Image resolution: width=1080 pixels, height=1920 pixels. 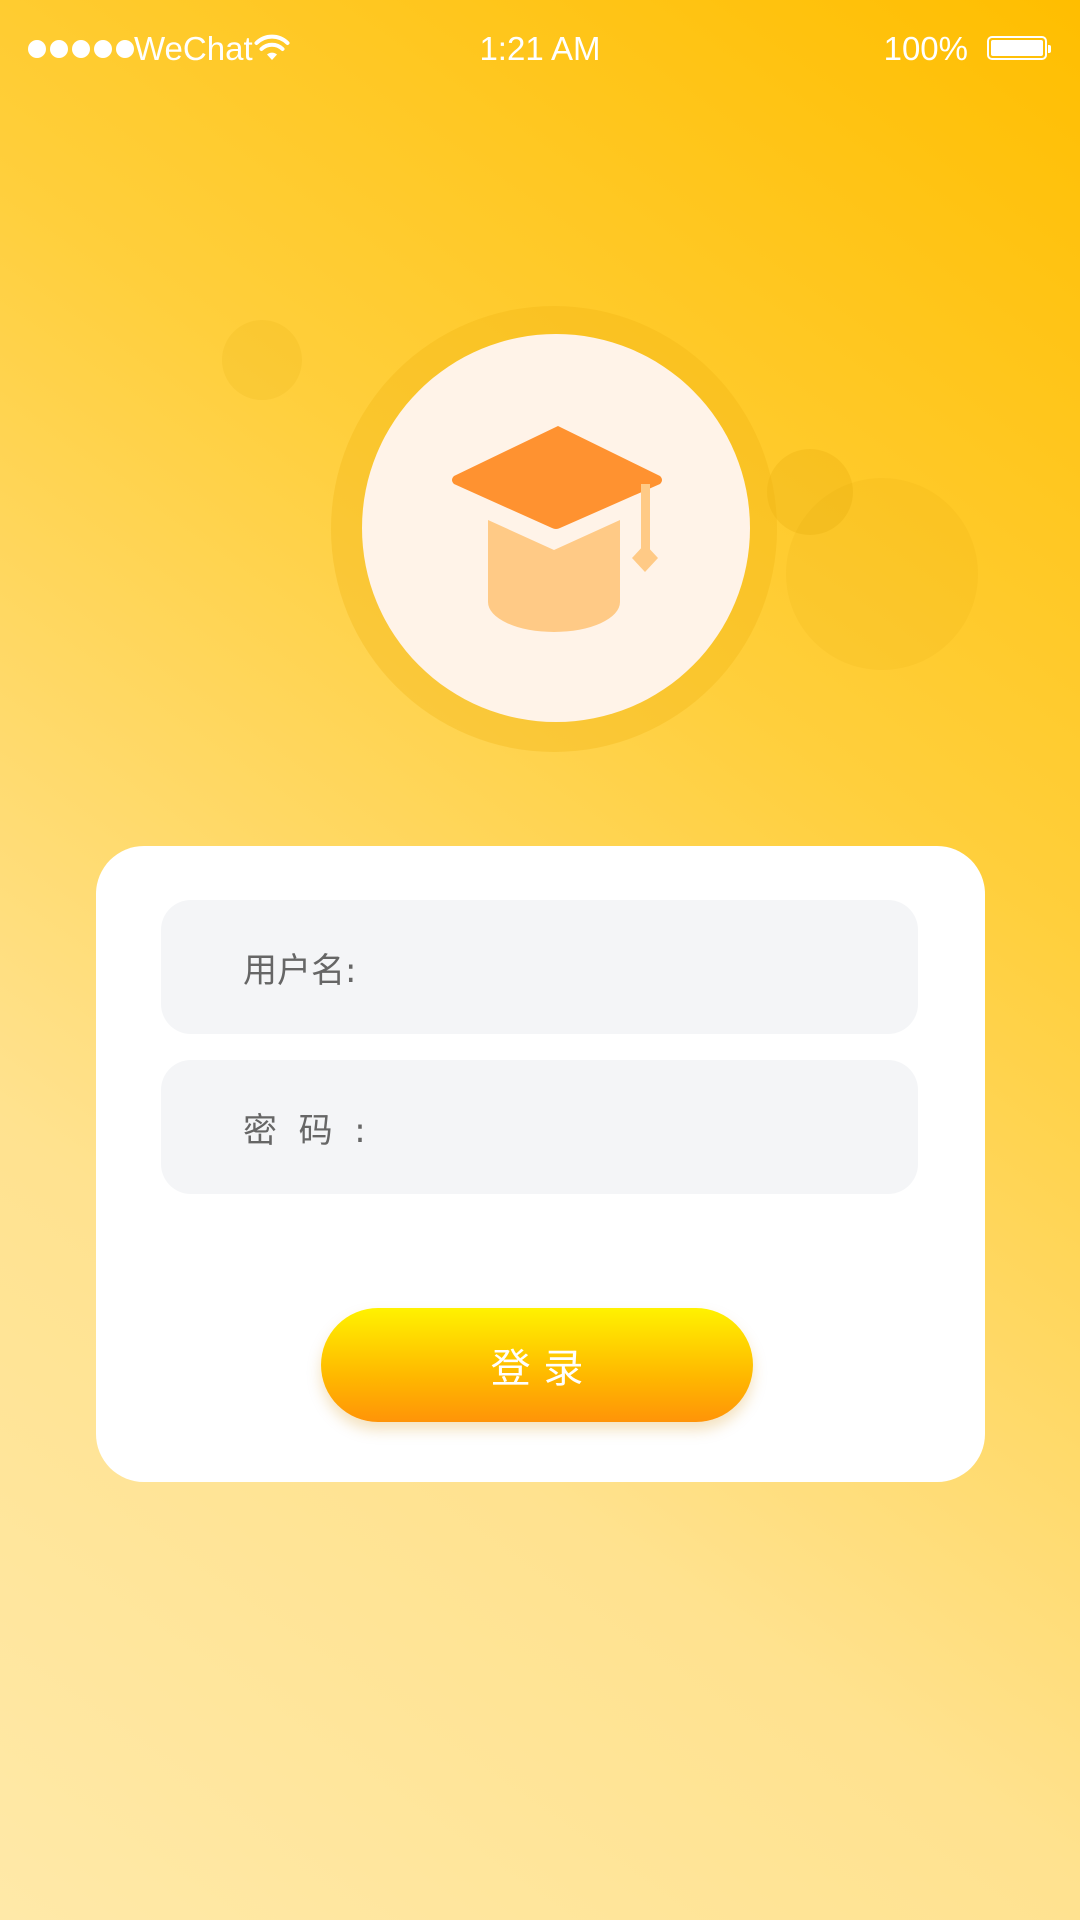 What do you see at coordinates (925, 48) in the screenshot?
I see `battery-percent: 100%` at bounding box center [925, 48].